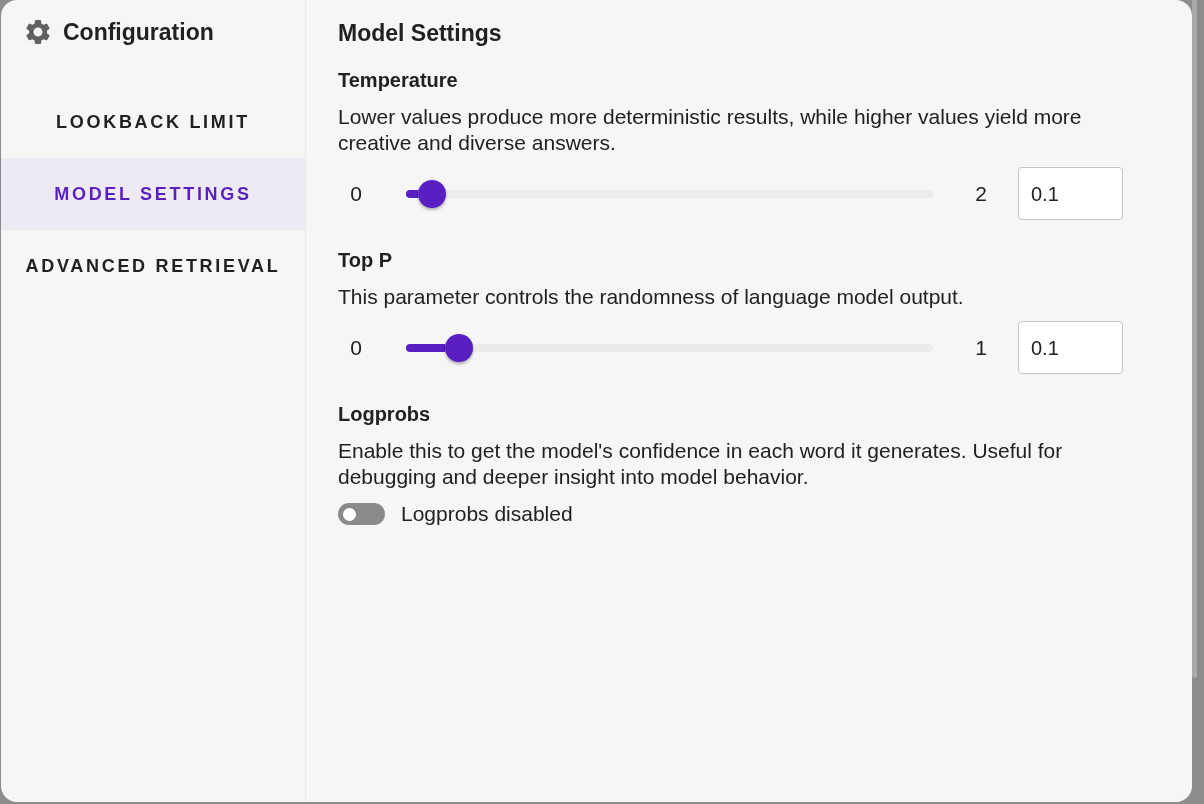 The height and width of the screenshot is (804, 1204). Describe the element at coordinates (398, 80) in the screenshot. I see `setting-heading: Temperature` at that location.